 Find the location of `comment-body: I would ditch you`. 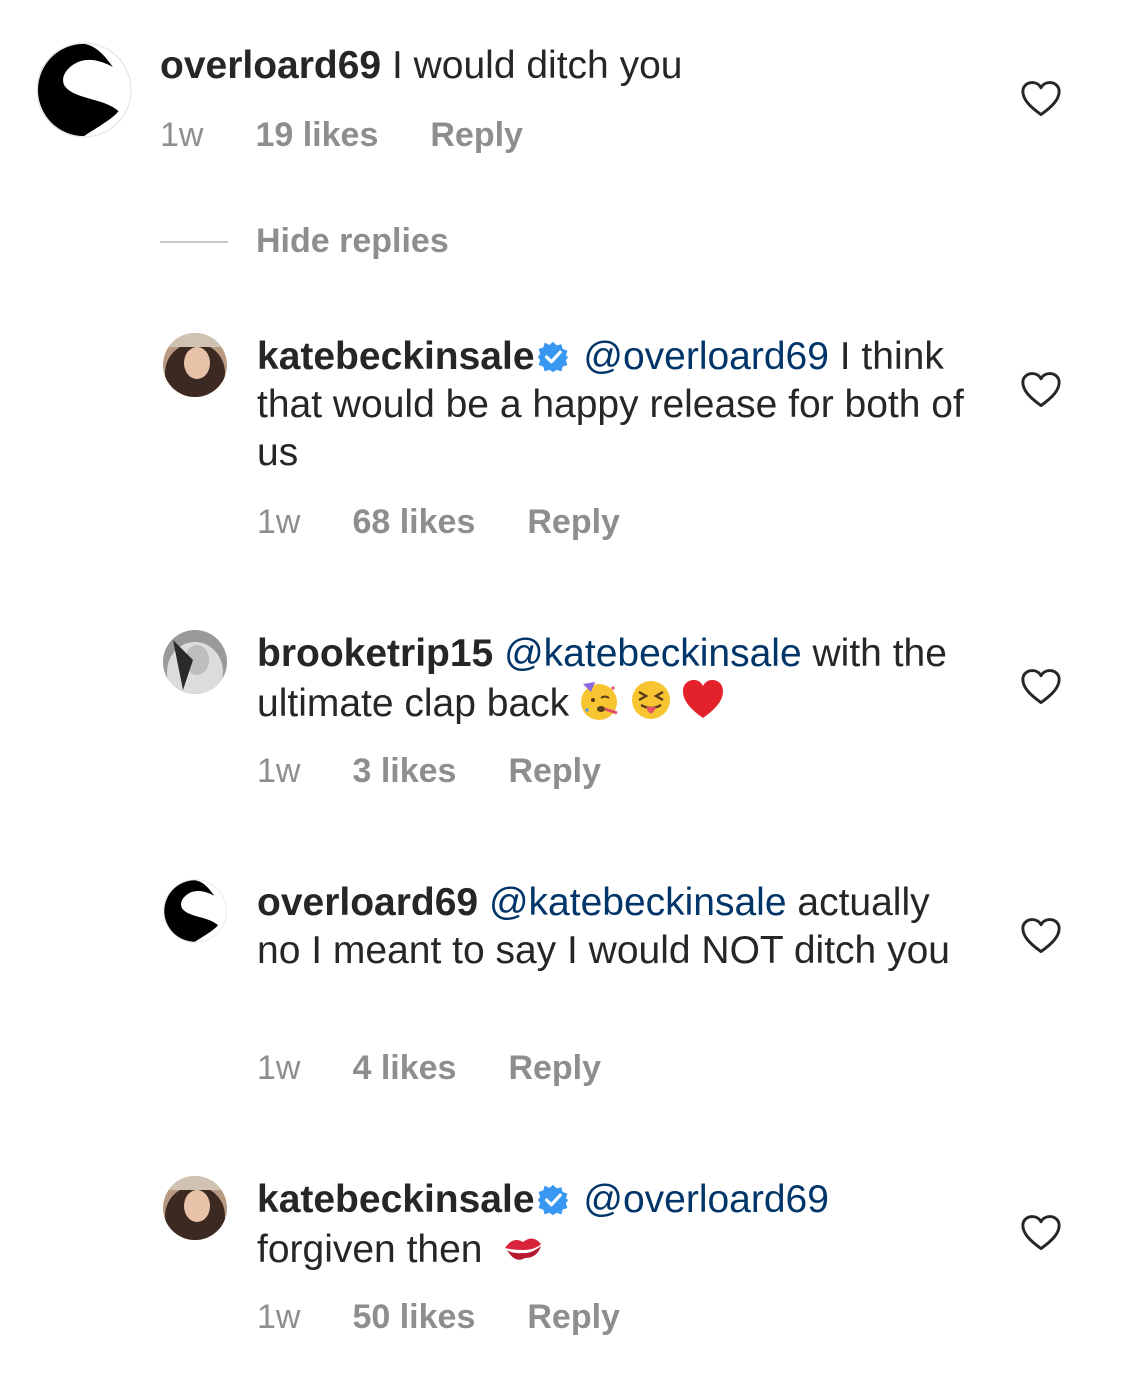

comment-body: I would ditch you is located at coordinates (537, 65).